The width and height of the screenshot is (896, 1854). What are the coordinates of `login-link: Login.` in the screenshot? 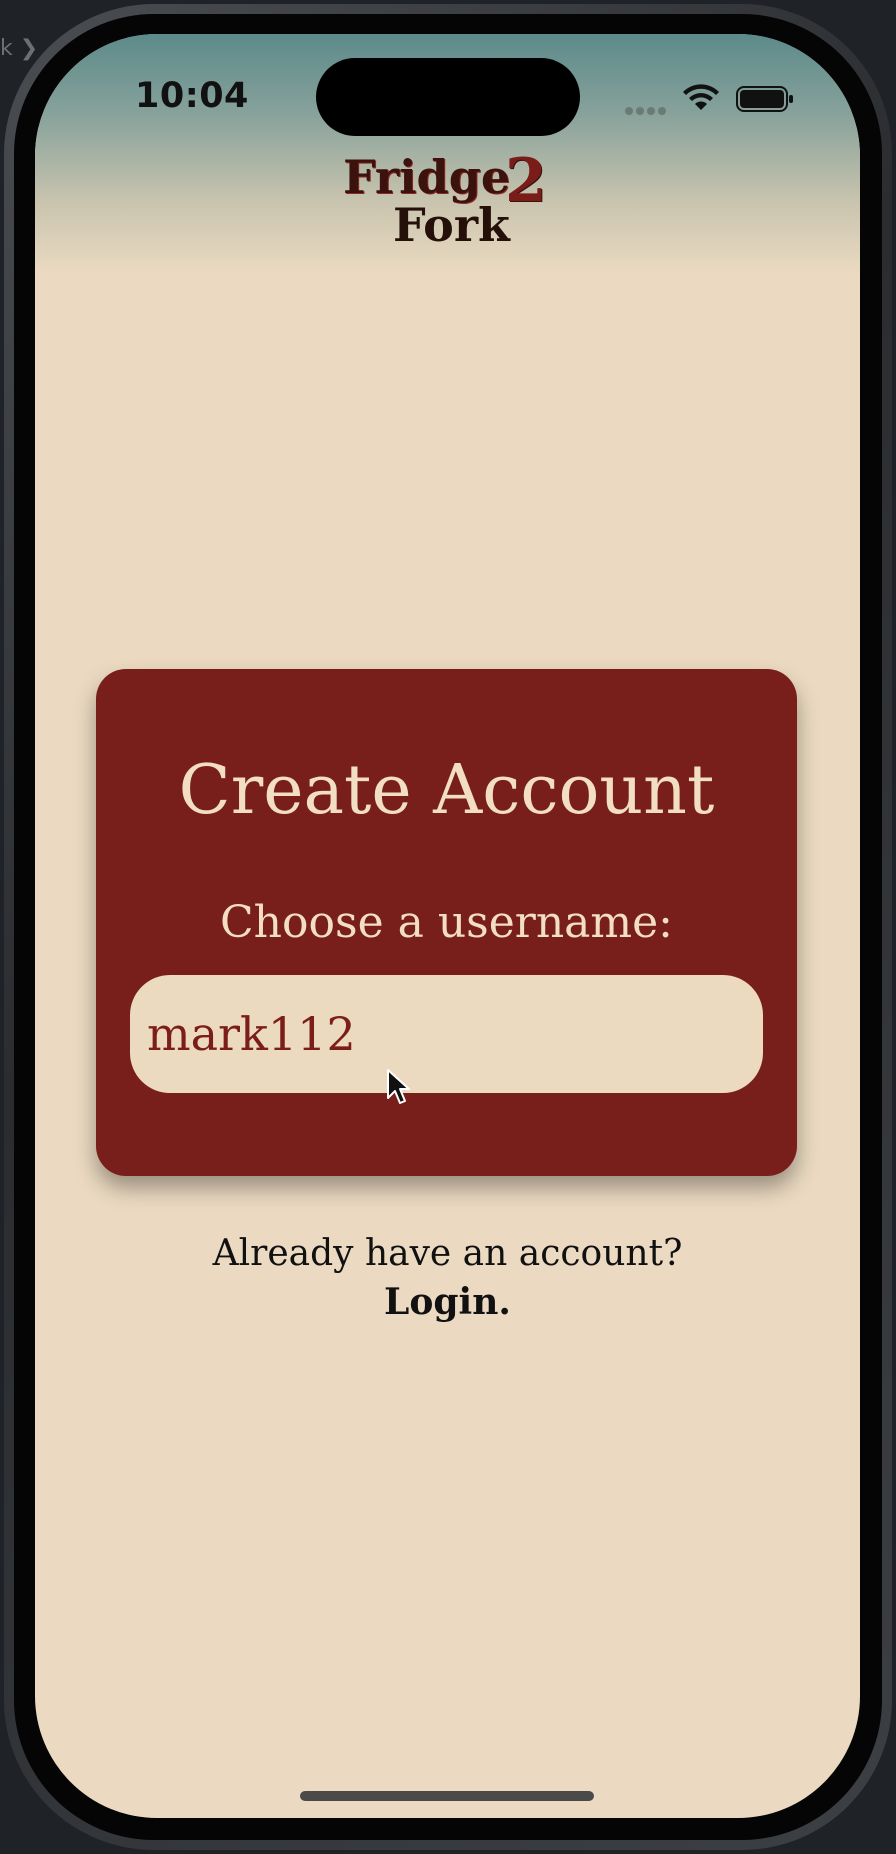 It's located at (447, 1302).